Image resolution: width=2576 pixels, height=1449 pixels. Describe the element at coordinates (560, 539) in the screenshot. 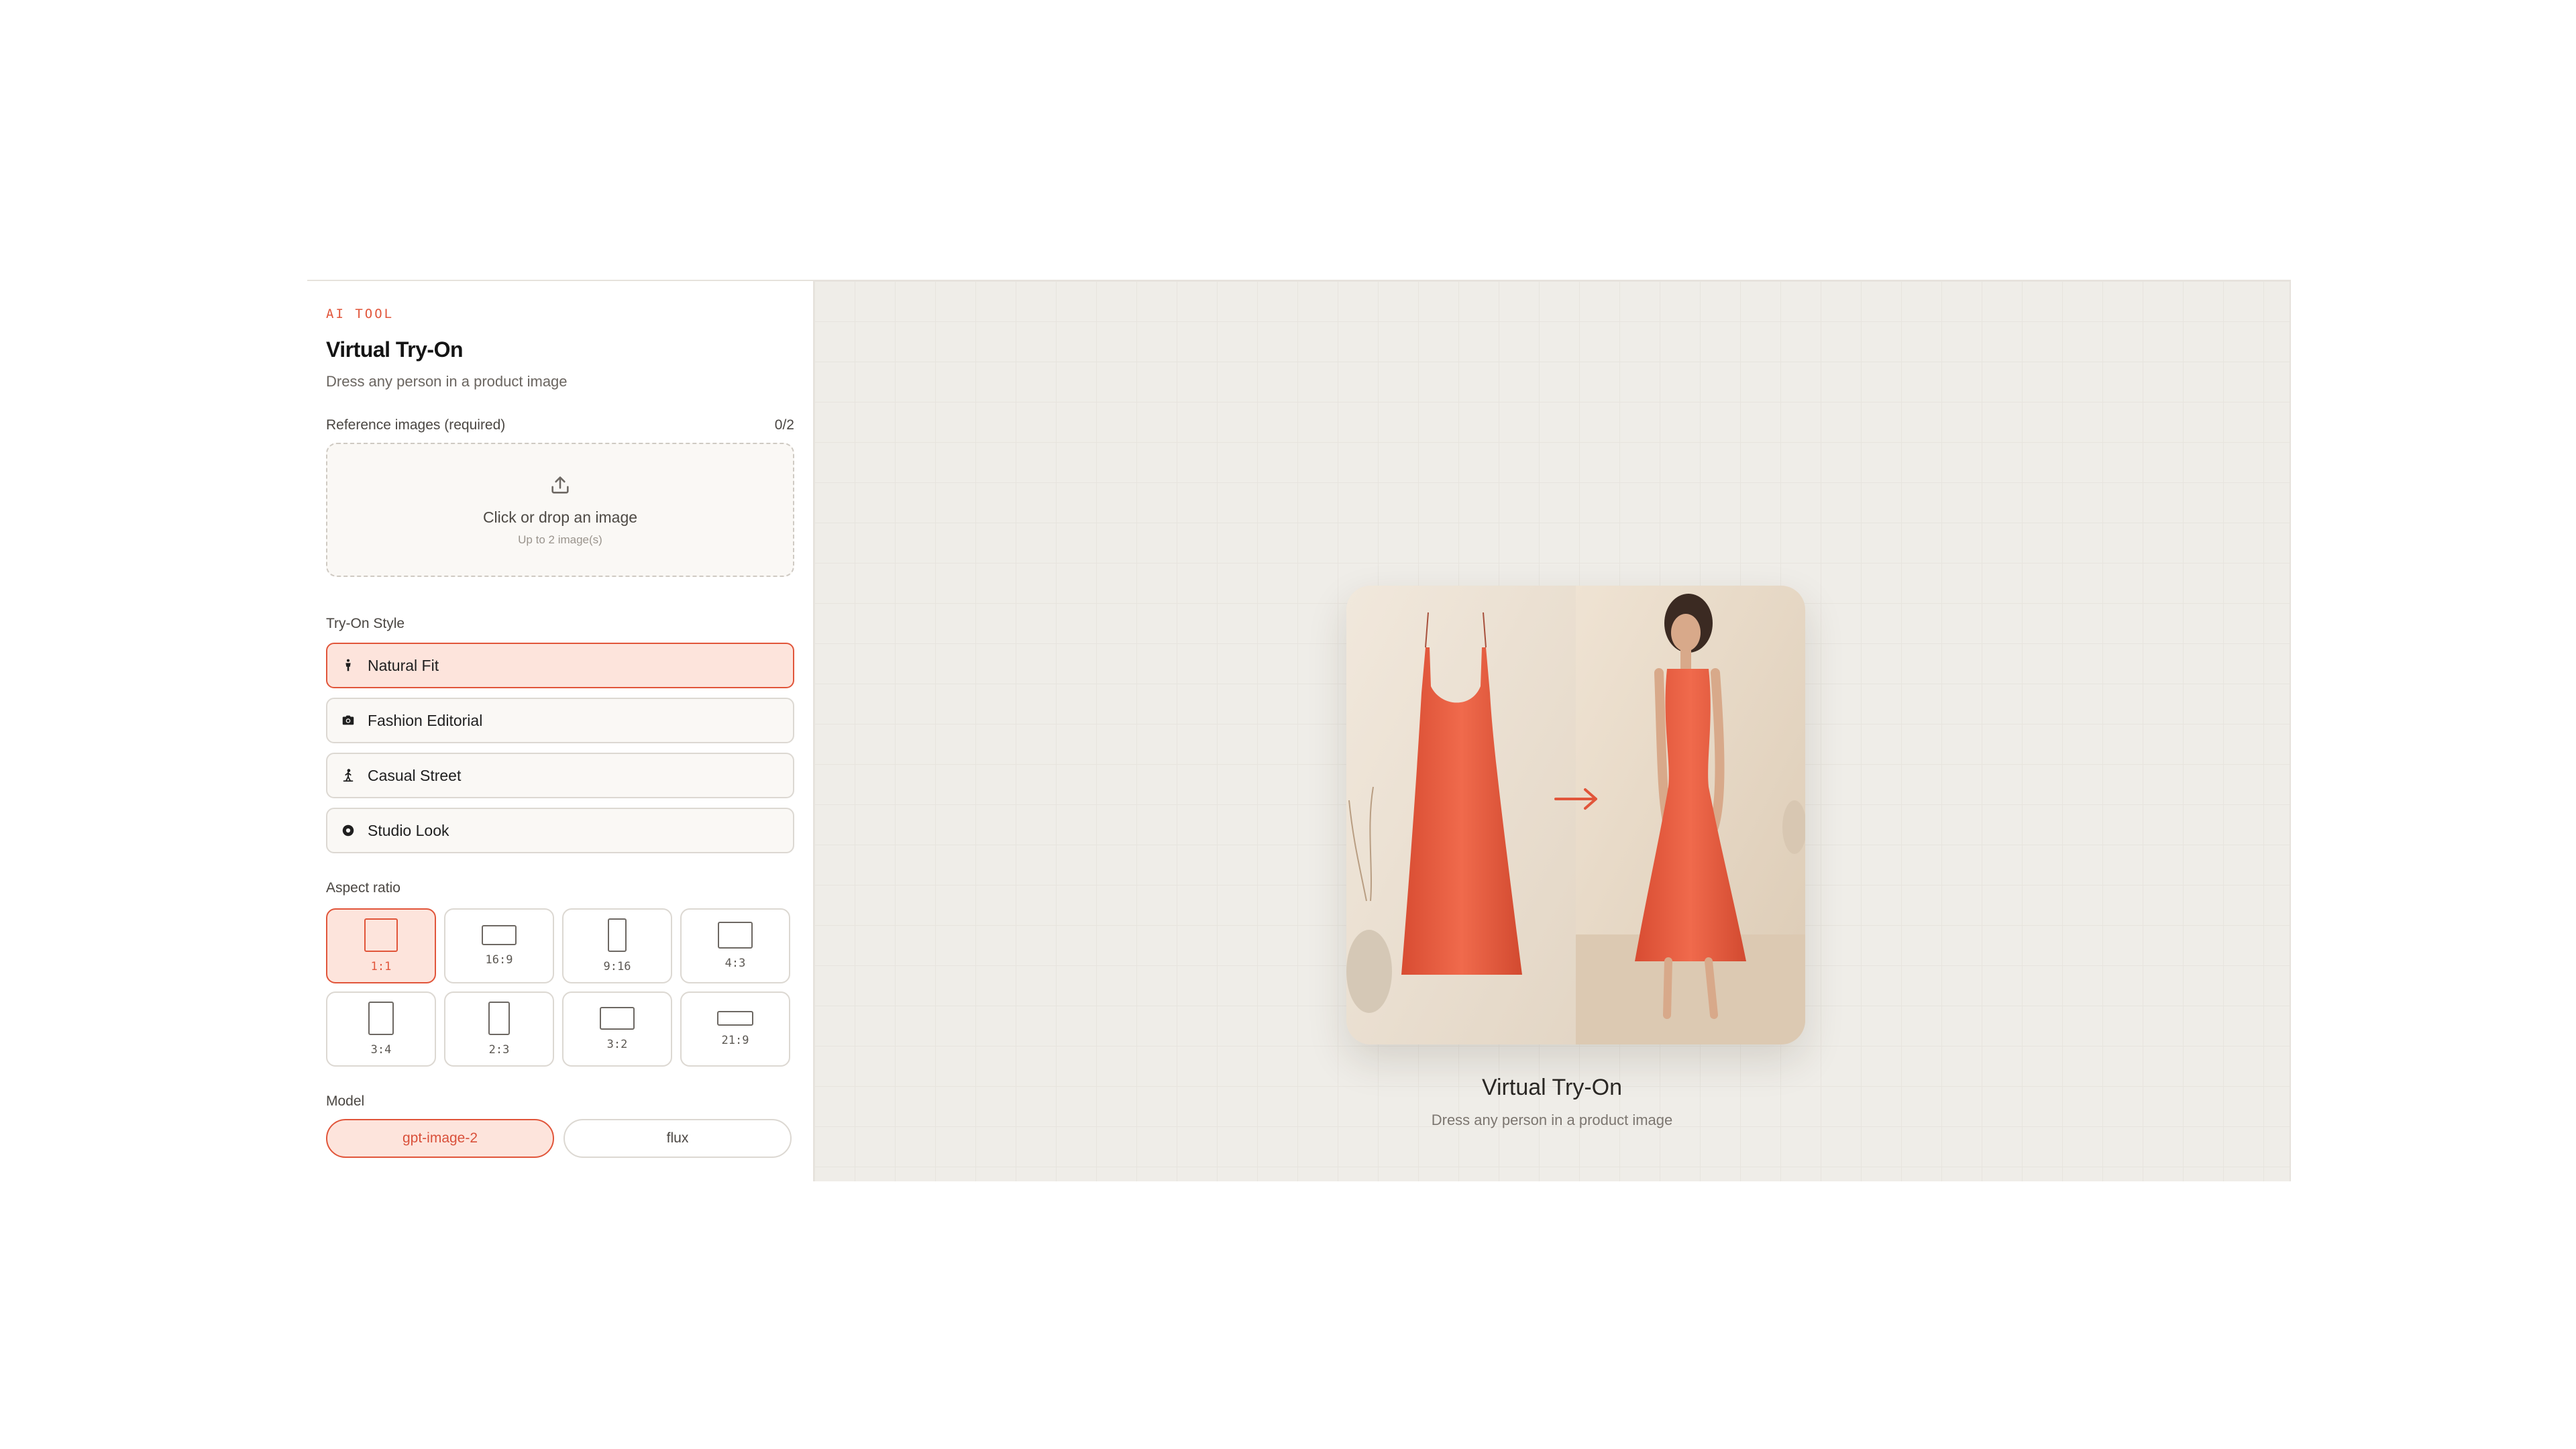

I see `dropzone-hint: Up to 2 image(s)` at that location.